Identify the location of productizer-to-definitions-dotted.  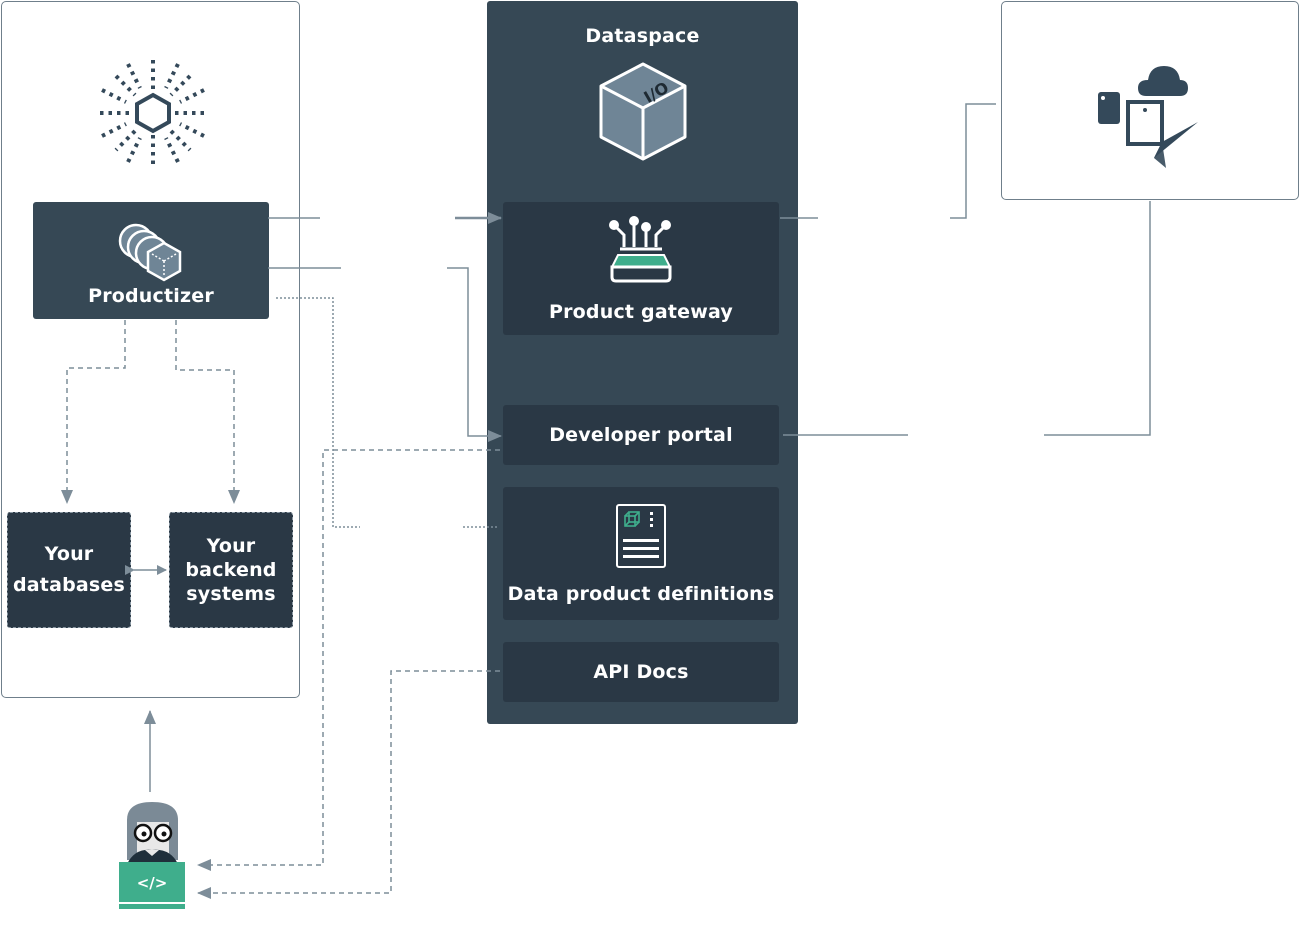
(386, 412).